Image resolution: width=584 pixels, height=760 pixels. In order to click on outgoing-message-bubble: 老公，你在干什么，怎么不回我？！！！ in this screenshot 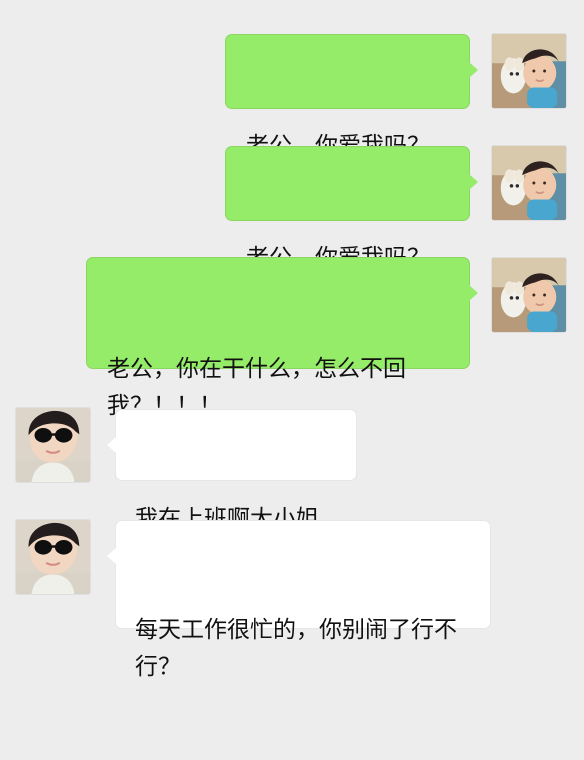, I will do `click(282, 338)`.